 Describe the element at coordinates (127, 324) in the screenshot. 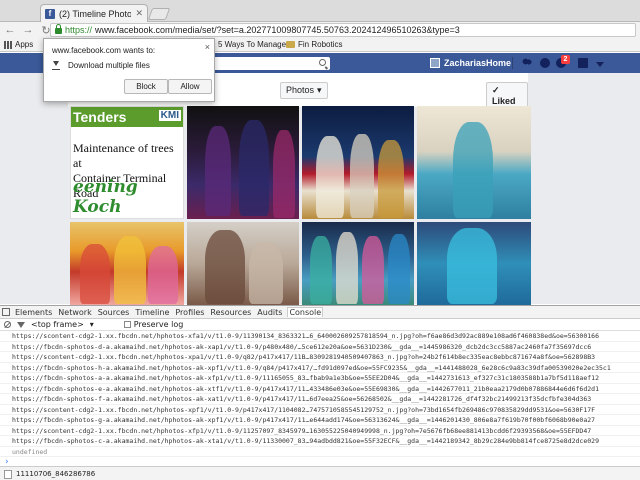

I see `checkbox` at that location.